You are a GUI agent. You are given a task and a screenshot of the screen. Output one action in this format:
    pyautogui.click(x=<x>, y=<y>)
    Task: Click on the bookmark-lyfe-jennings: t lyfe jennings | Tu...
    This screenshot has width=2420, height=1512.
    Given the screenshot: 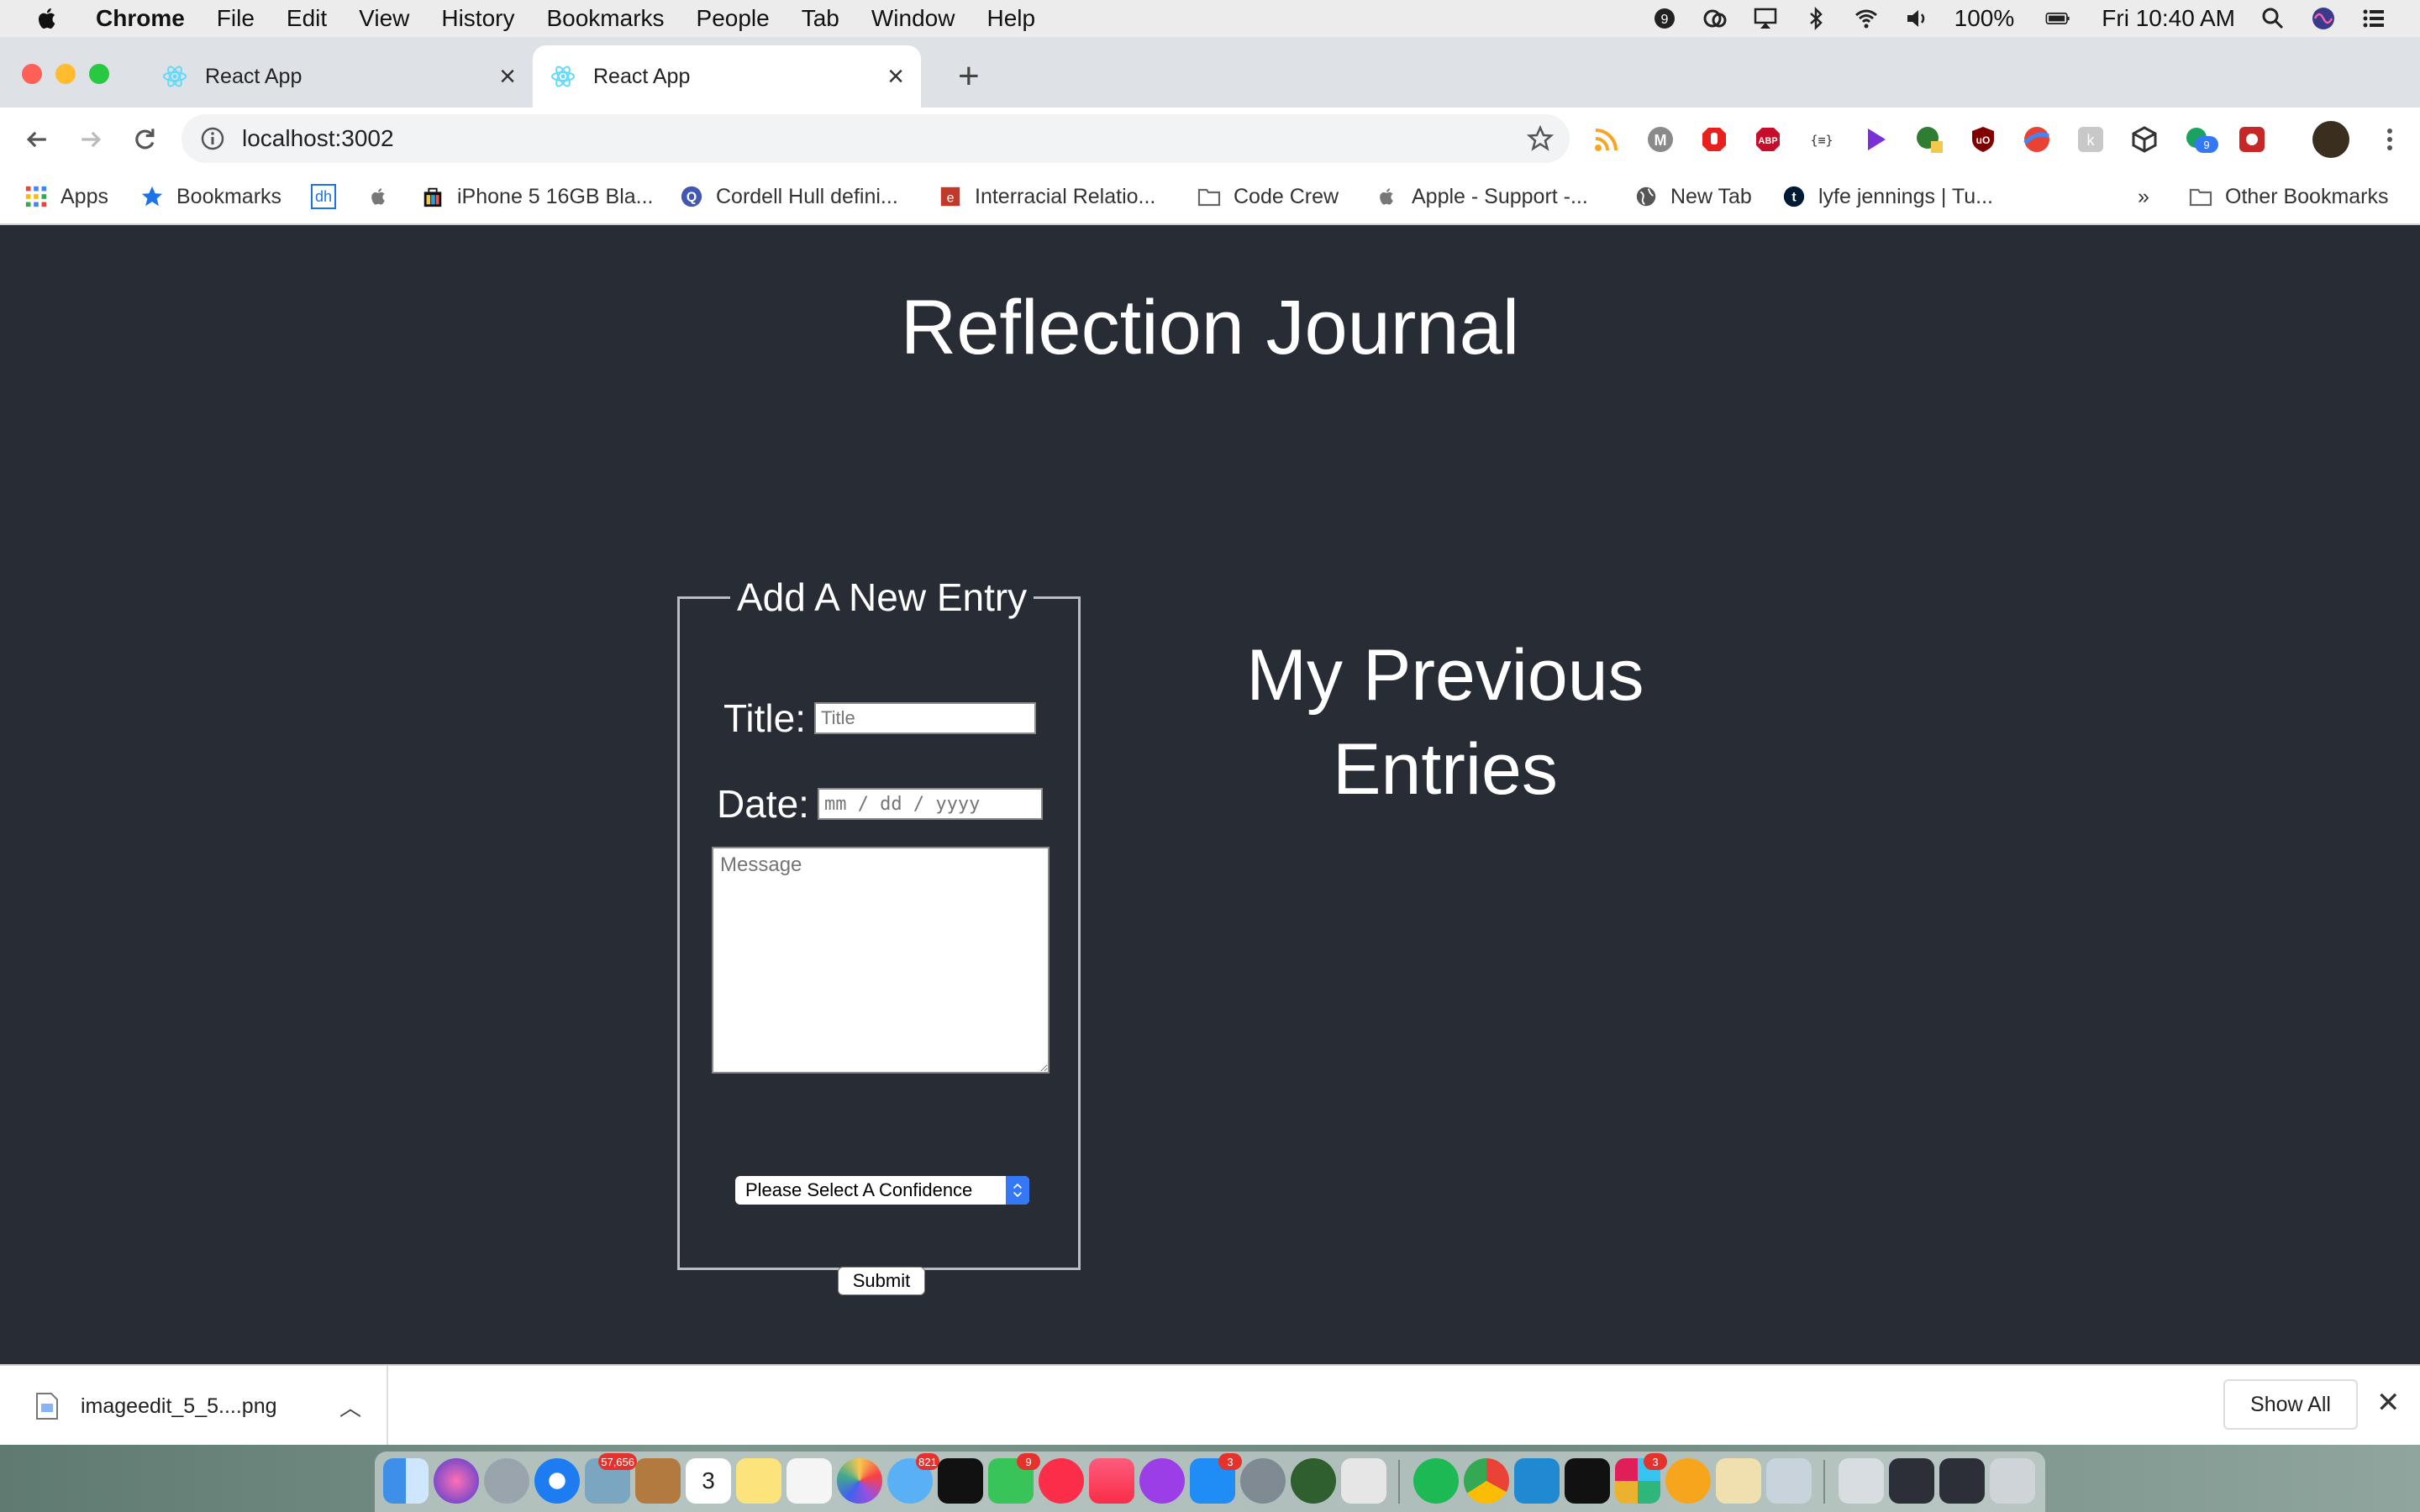 What is the action you would take?
    pyautogui.click(x=1887, y=196)
    